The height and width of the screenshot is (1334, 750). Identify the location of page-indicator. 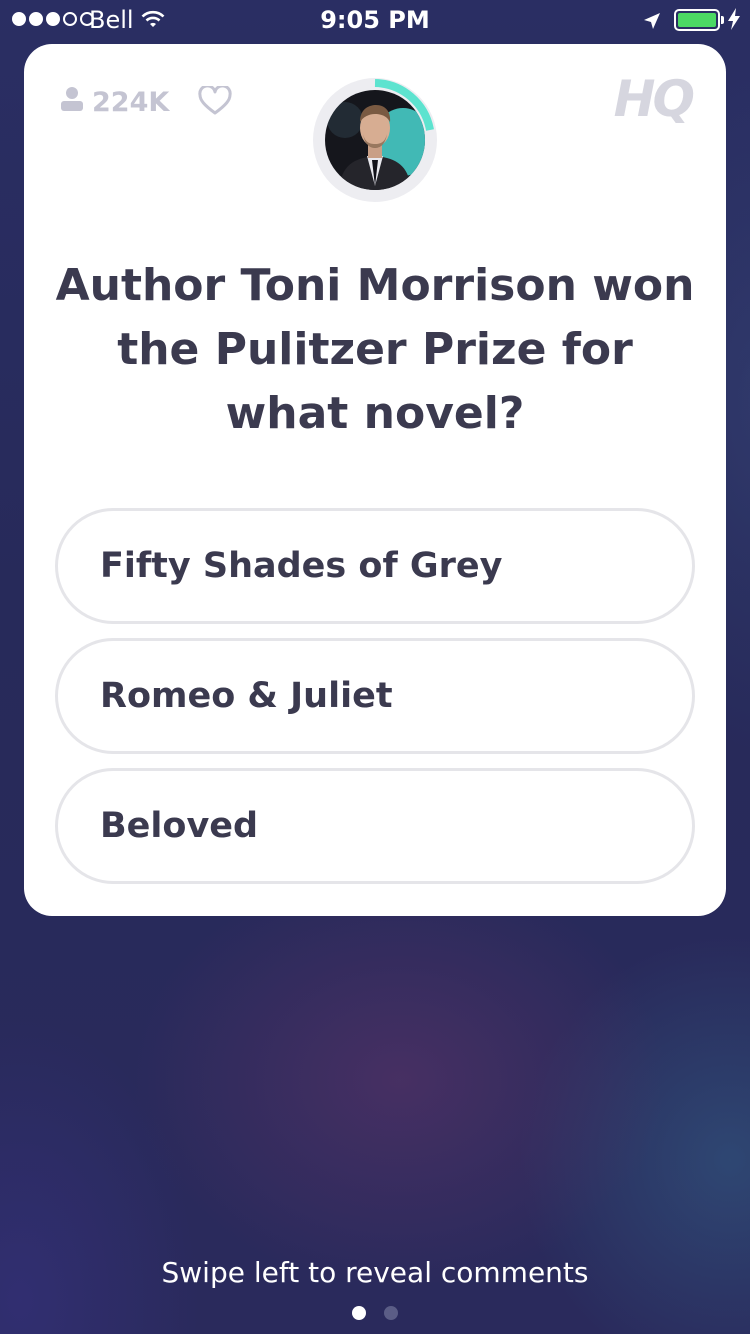
(375, 1313).